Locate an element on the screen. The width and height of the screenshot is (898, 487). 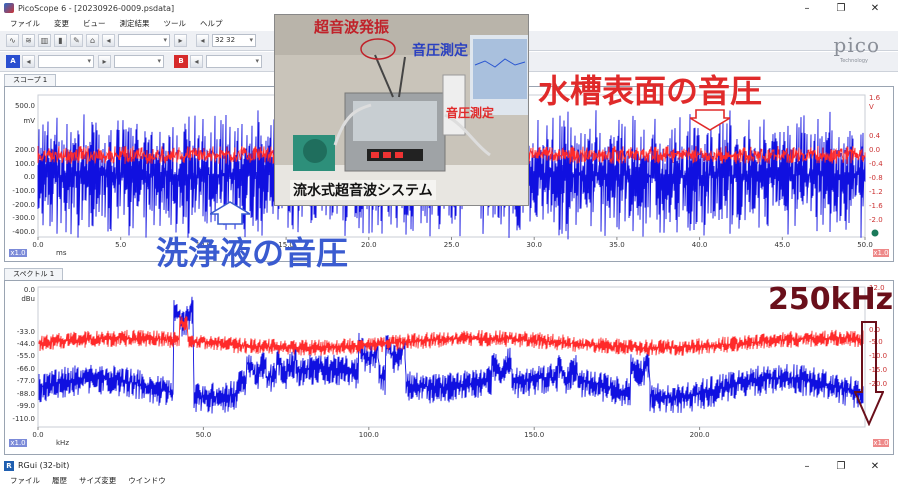
channel-b-badge: B is located at coordinates (181, 61).